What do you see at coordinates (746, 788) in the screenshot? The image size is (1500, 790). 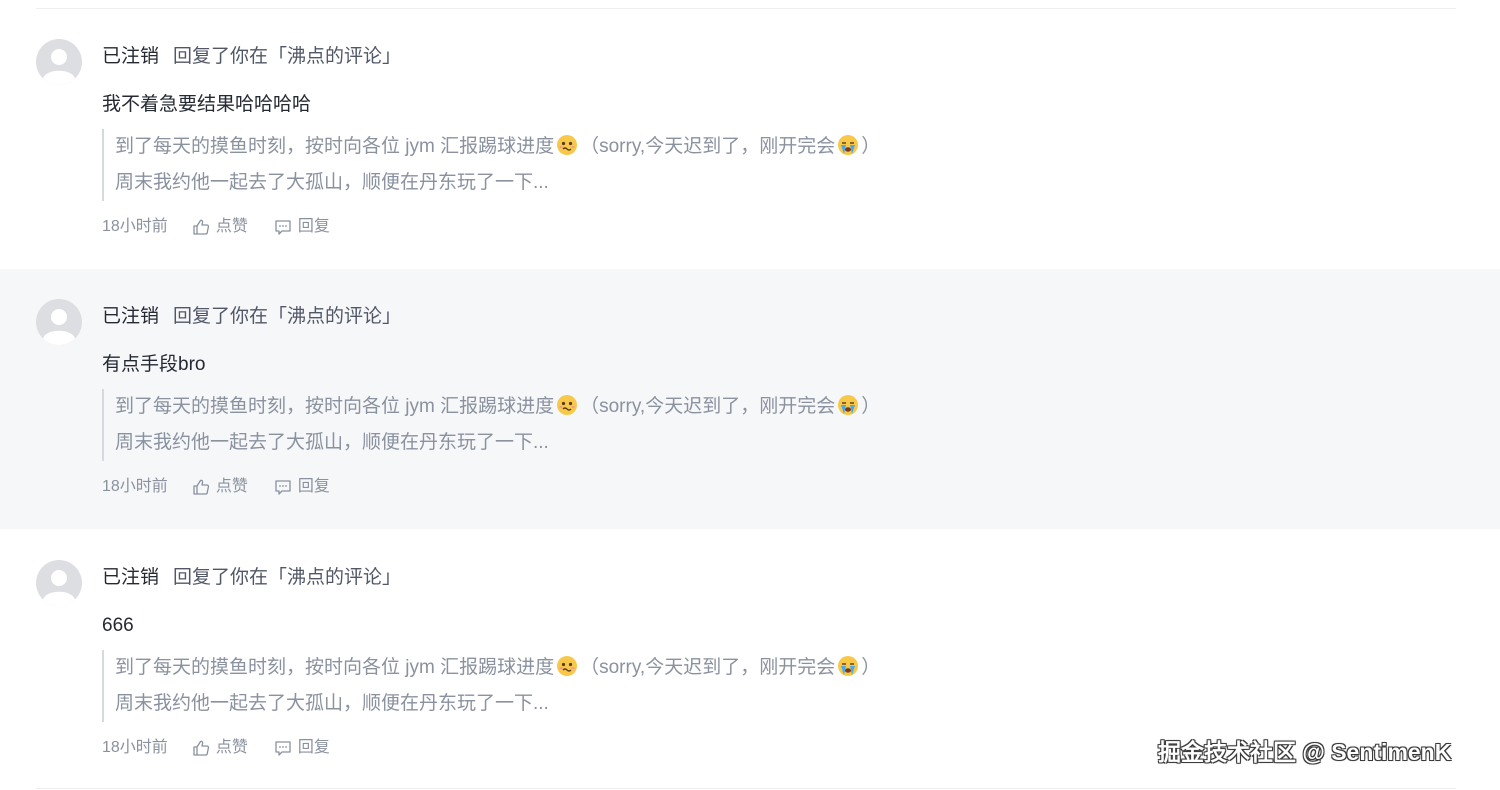 I see `bottom-divider` at bounding box center [746, 788].